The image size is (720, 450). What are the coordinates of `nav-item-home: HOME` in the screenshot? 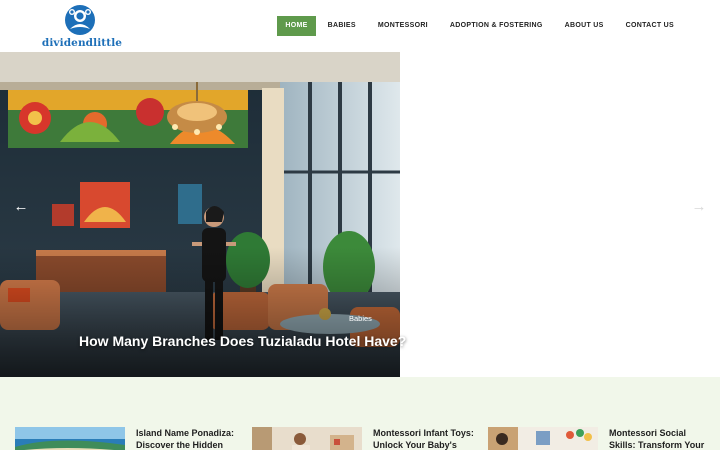 It's located at (296, 26).